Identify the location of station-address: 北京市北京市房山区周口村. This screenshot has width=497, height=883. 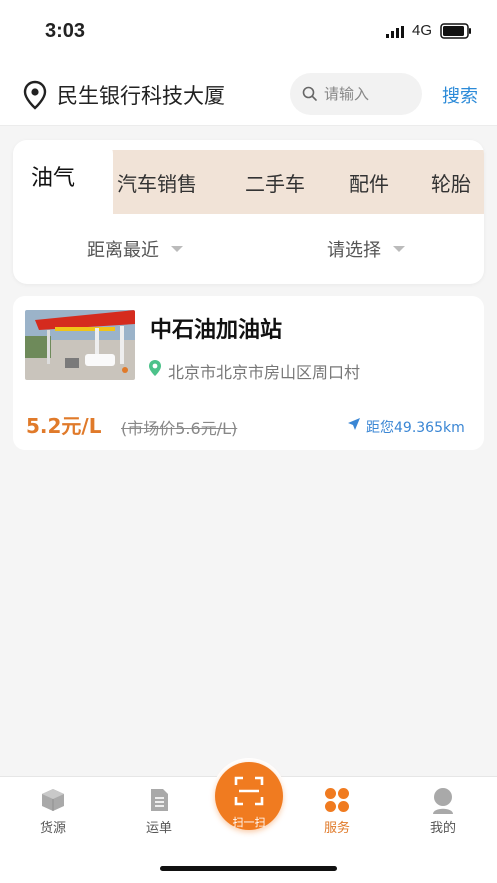
(264, 372).